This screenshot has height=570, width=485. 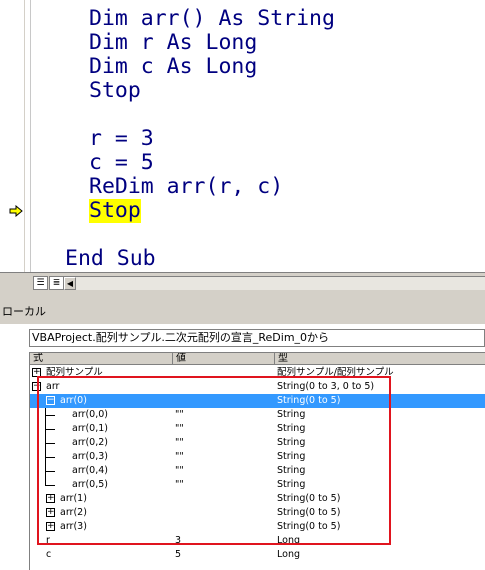 I want to click on locals-row: arr(0,4) "" String, so click(x=257, y=471).